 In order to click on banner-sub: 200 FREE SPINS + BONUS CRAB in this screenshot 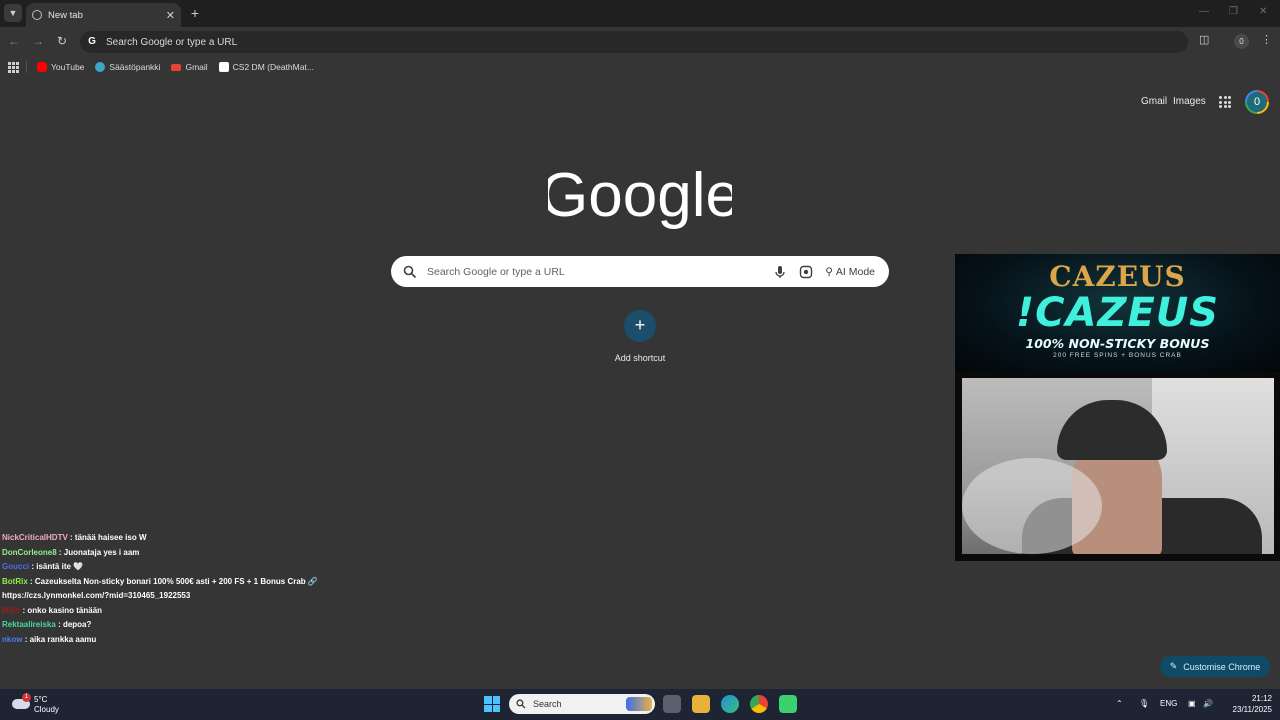, I will do `click(1117, 355)`.